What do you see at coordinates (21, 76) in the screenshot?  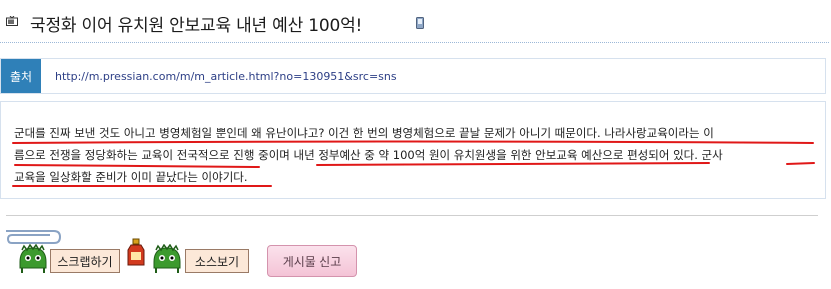 I see `source-label: 출처` at bounding box center [21, 76].